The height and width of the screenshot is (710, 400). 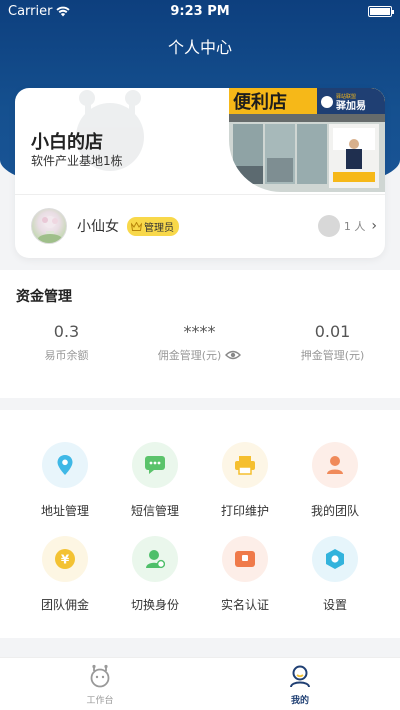 I want to click on fund-value: ****, so click(x=199, y=331).